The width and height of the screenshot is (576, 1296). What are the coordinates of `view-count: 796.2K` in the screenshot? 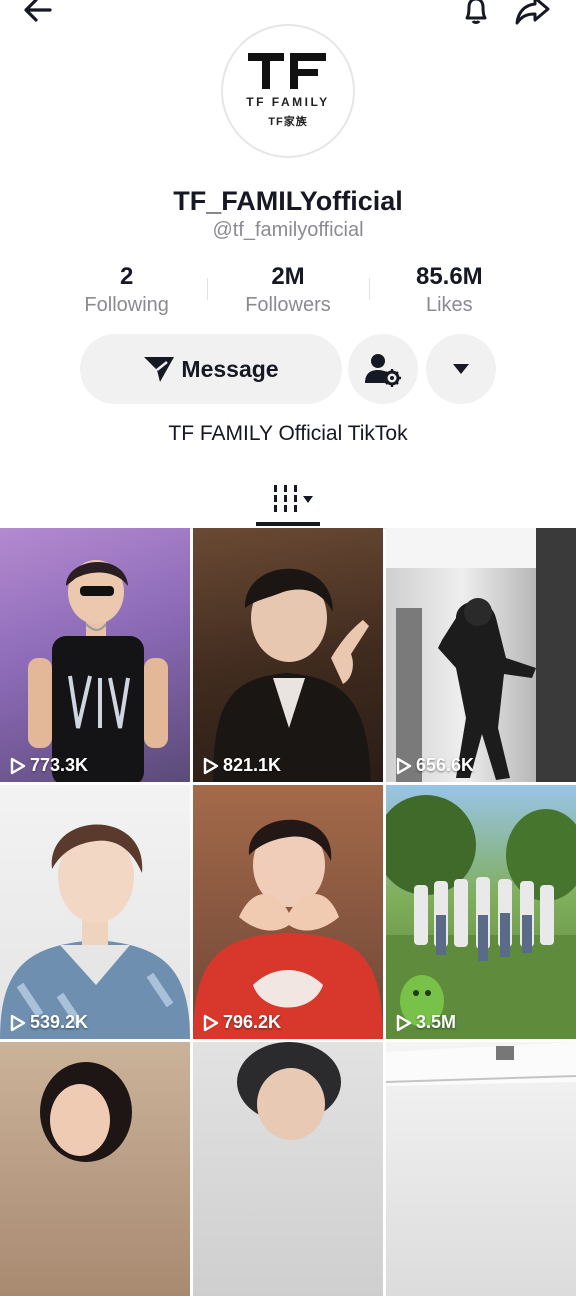 It's located at (242, 1022).